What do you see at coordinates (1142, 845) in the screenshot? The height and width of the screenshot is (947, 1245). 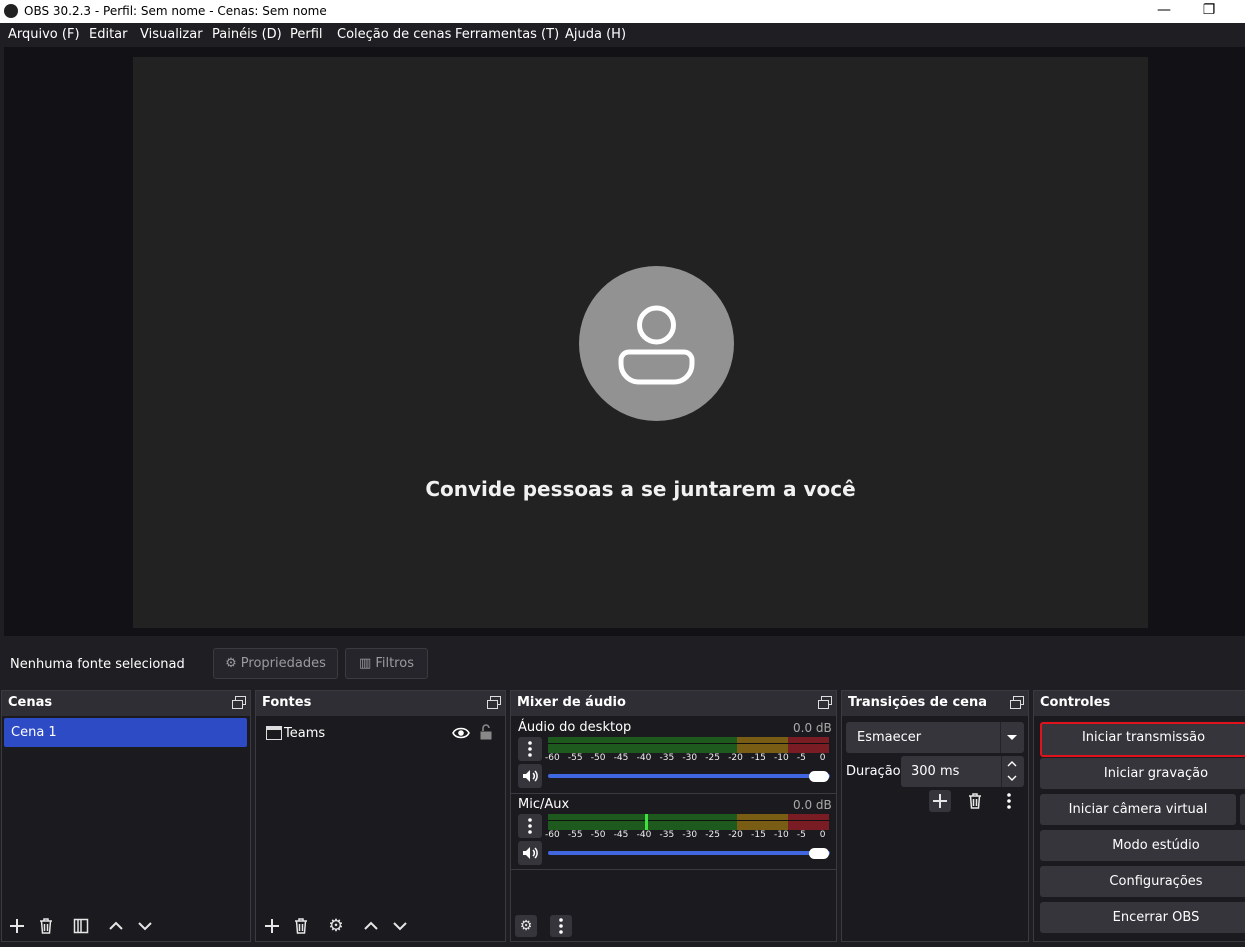 I see `studio-mode-button: Modo estúdio` at bounding box center [1142, 845].